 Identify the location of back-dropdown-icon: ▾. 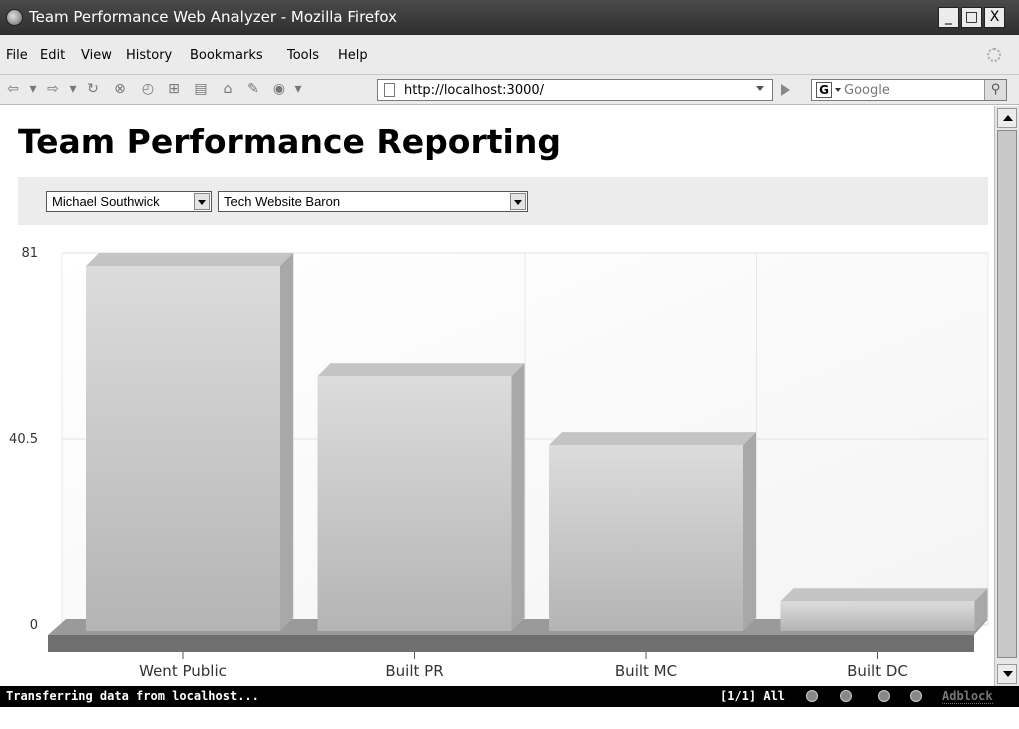
(33, 89).